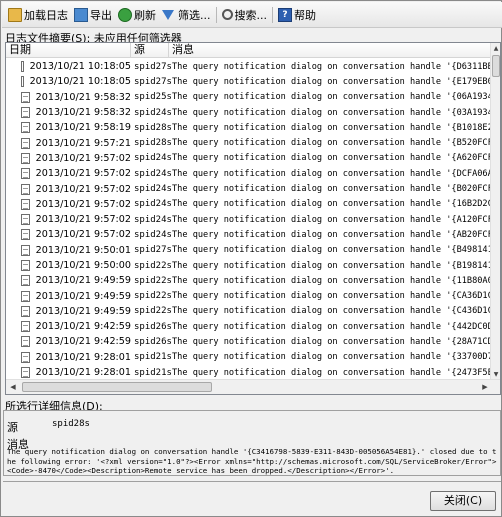 This screenshot has width=502, height=517. Describe the element at coordinates (153, 357) in the screenshot. I see `log-row-source: spid21s` at that location.